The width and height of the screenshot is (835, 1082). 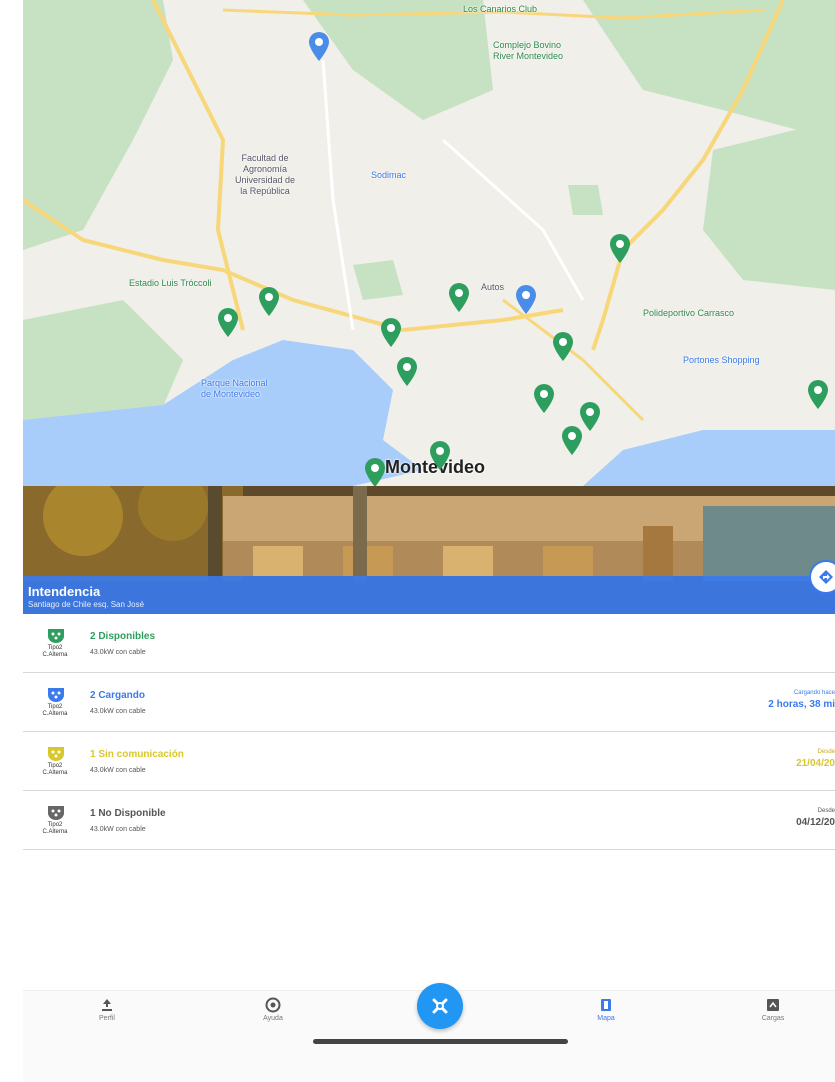 What do you see at coordinates (64, 591) in the screenshot?
I see `station-name: Intendencia` at bounding box center [64, 591].